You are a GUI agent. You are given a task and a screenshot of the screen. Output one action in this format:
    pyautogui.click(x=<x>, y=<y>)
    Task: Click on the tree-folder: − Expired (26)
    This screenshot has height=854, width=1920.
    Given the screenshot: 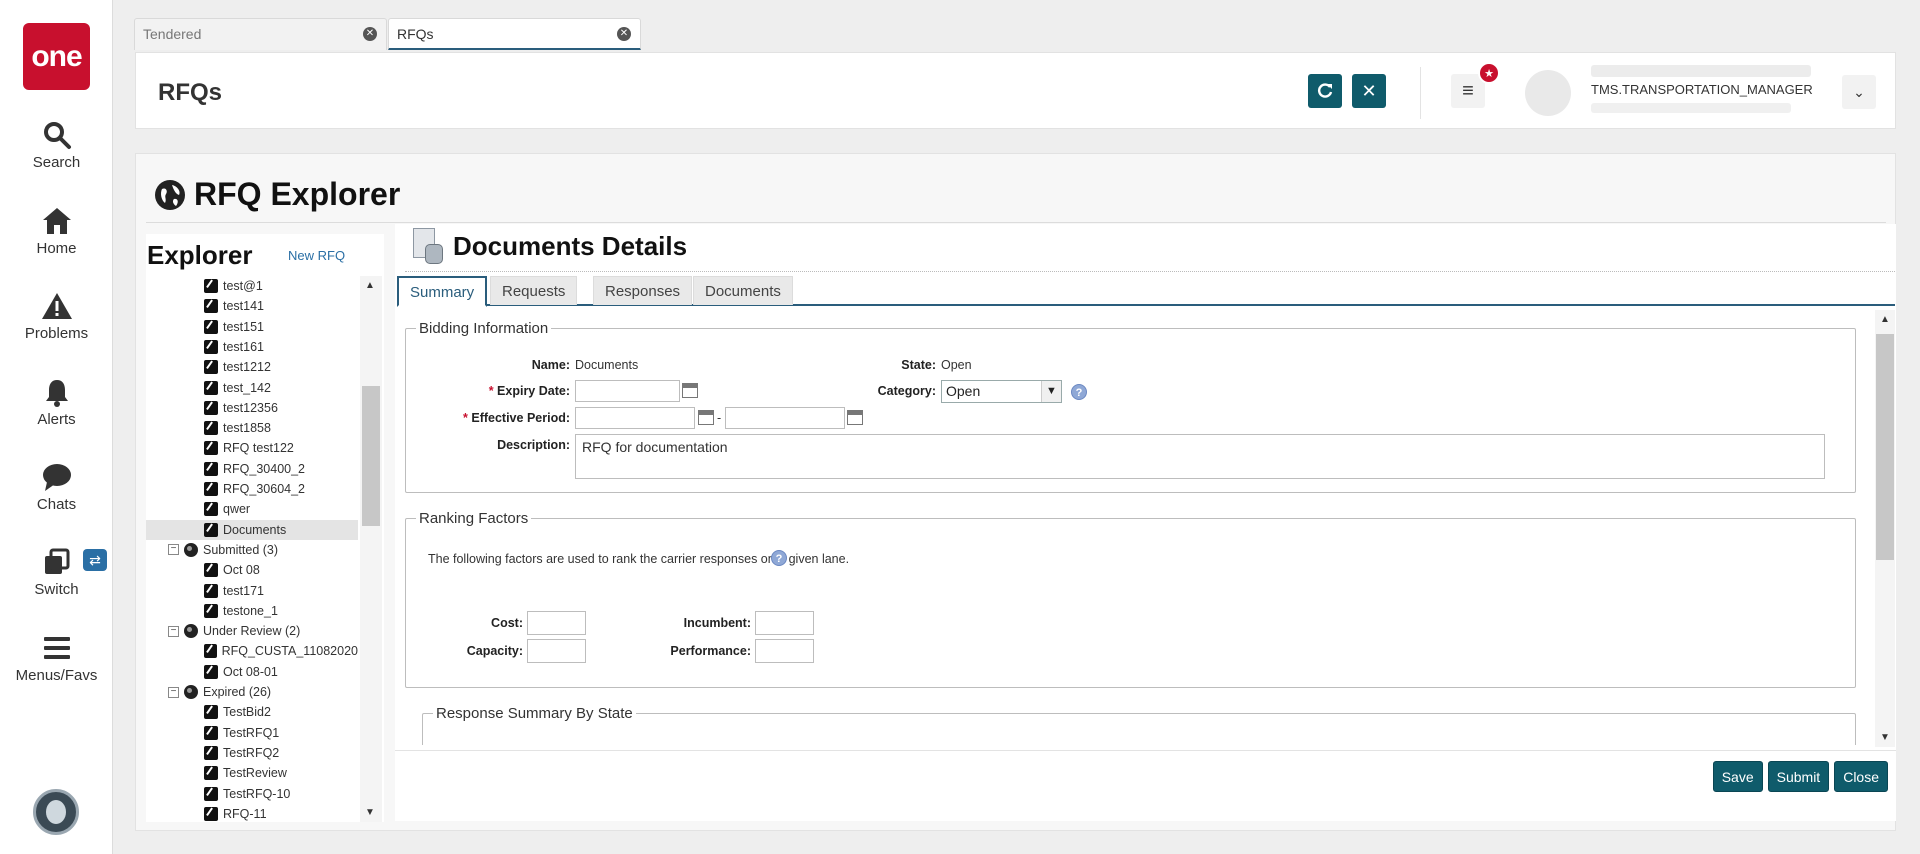 What is the action you would take?
    pyautogui.click(x=252, y=692)
    